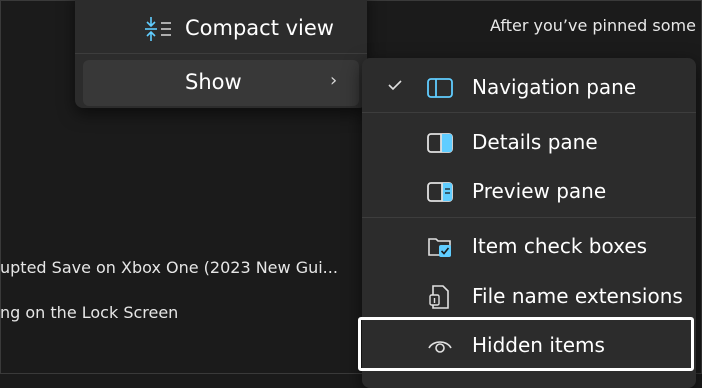  What do you see at coordinates (440, 192) in the screenshot?
I see `preview-pane-icon` at bounding box center [440, 192].